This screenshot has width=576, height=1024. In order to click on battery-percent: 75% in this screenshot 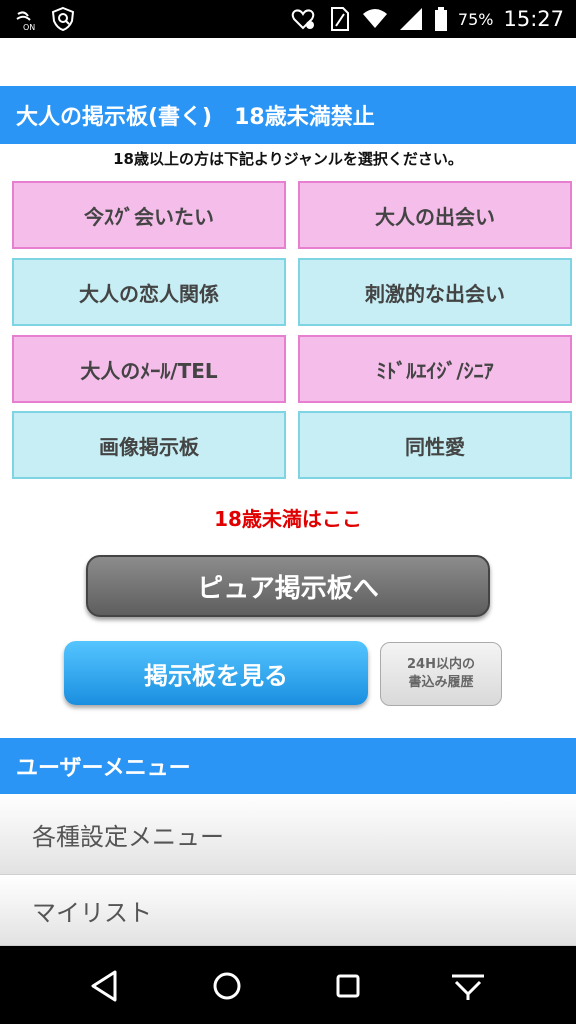, I will do `click(475, 19)`.